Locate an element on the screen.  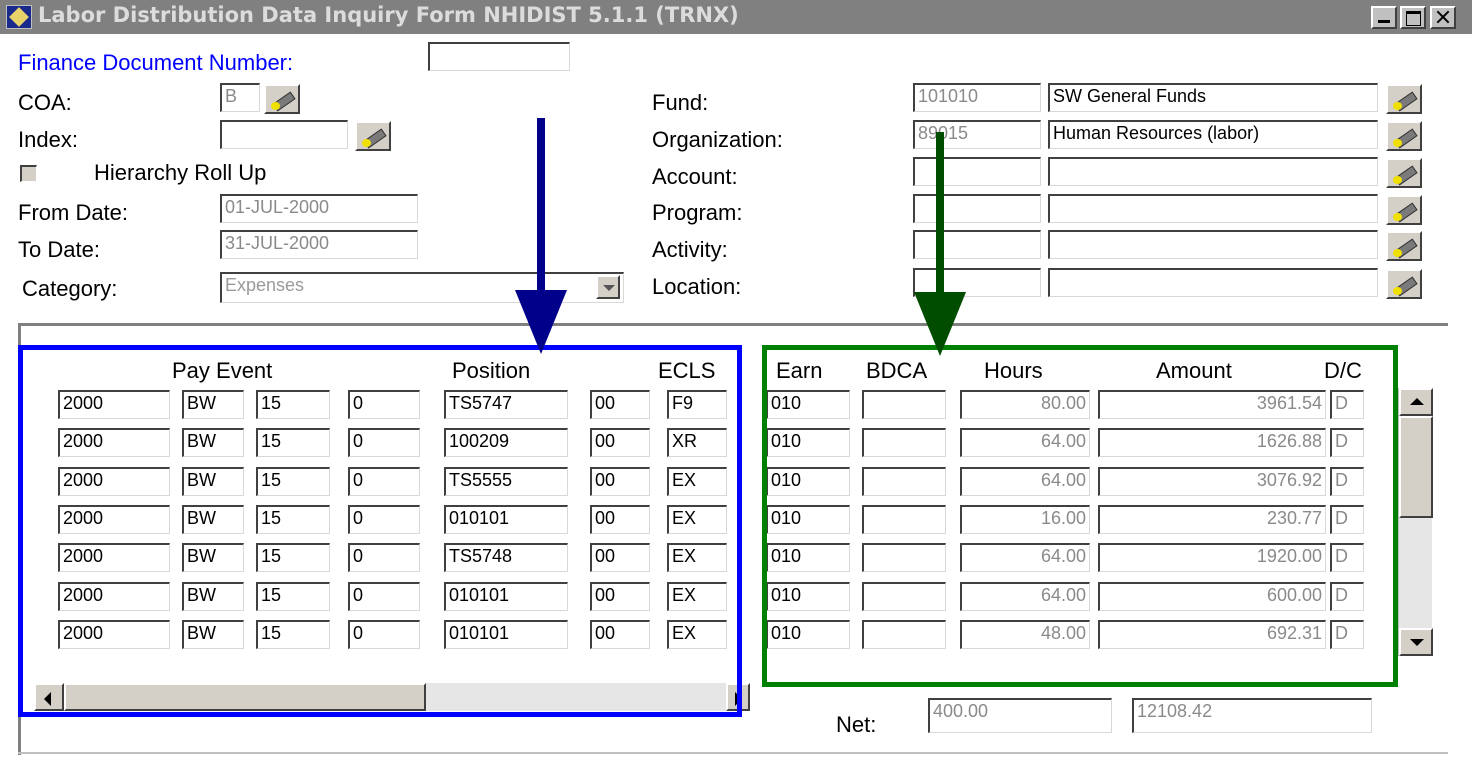
to-date-field: 31-JUL-2000 is located at coordinates (319, 244).